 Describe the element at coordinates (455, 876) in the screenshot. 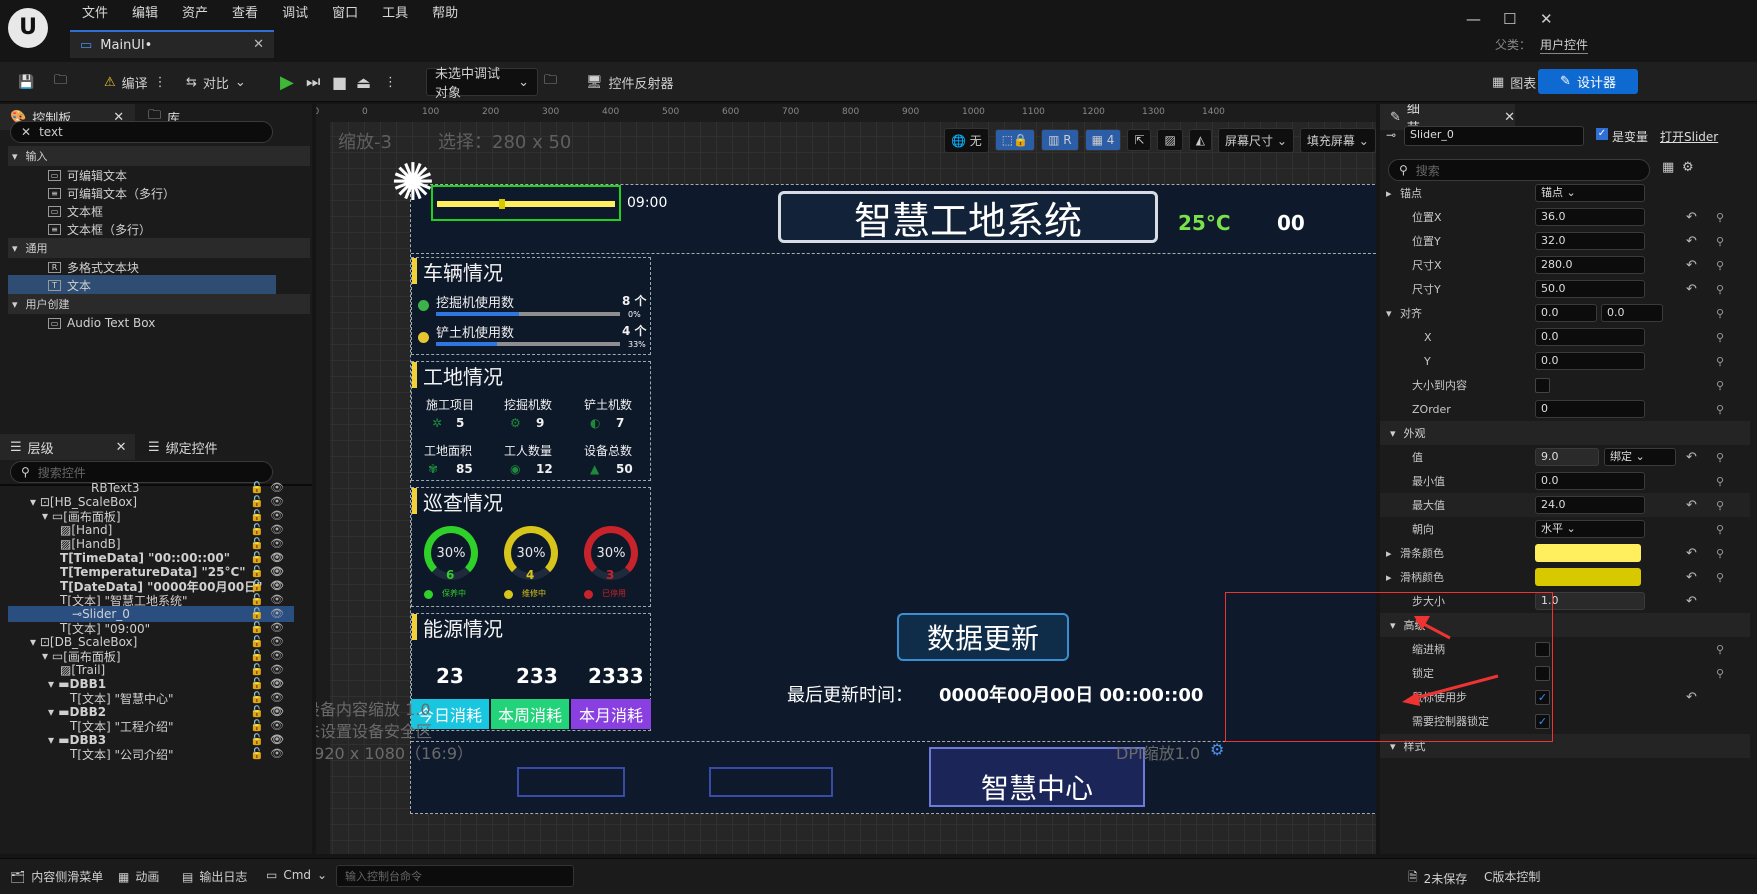

I see `console-command-input: 输入控制台命令` at that location.